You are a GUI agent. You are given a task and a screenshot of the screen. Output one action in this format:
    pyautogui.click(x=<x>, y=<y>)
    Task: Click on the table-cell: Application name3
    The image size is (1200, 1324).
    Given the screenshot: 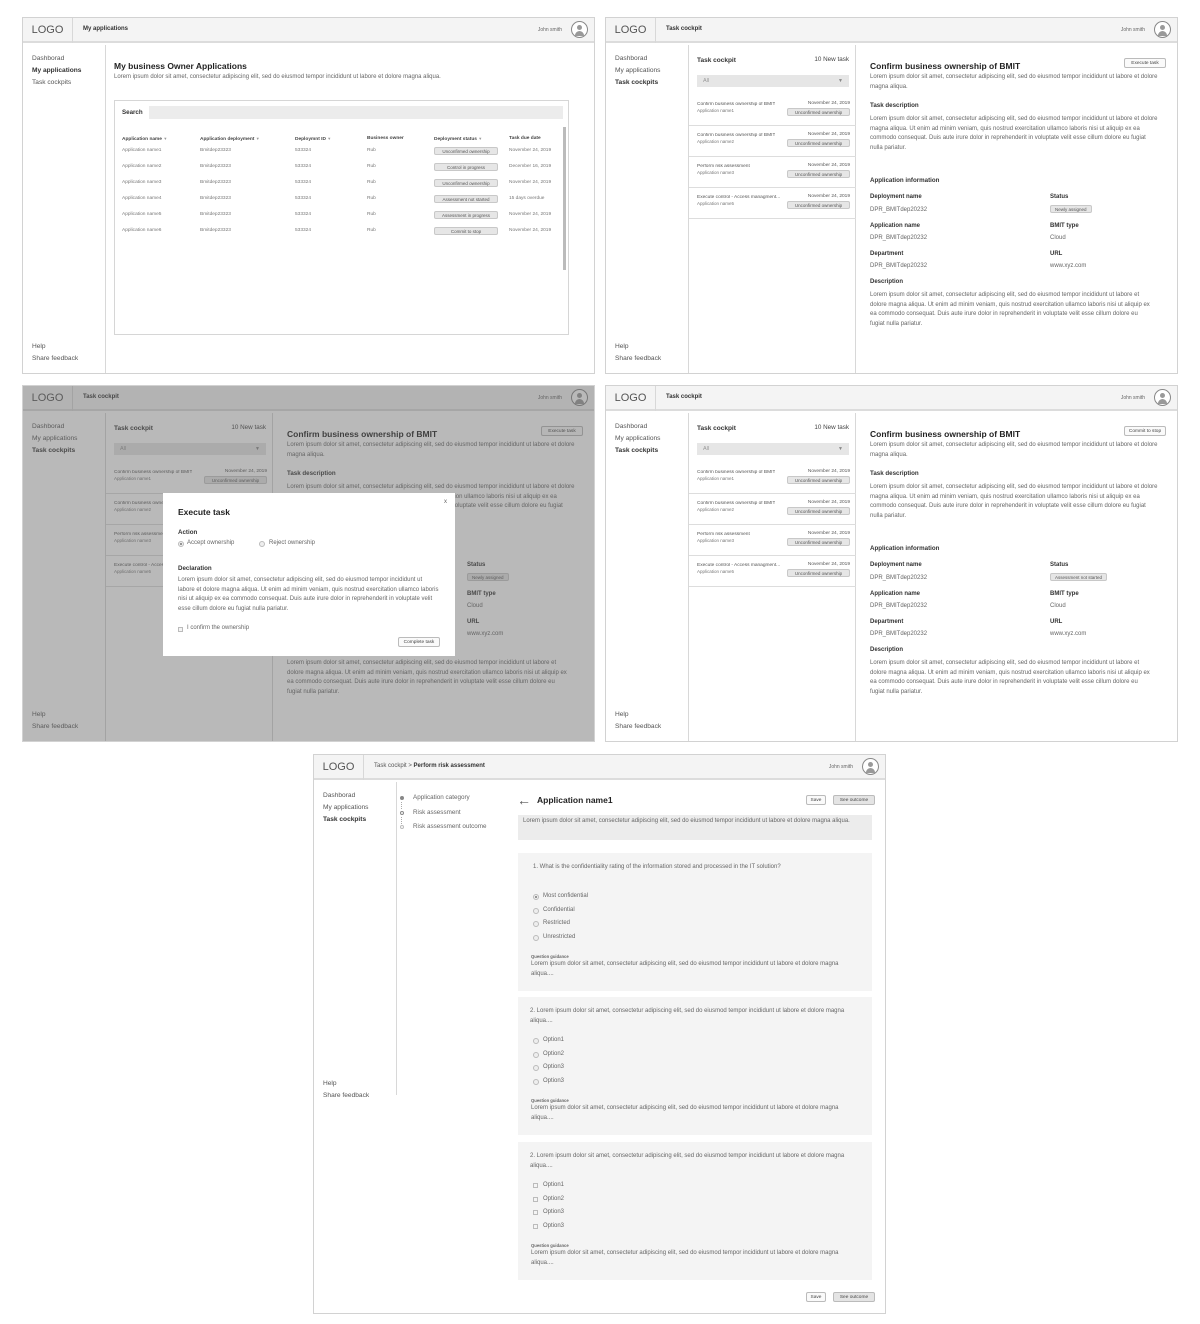 What is the action you would take?
    pyautogui.click(x=141, y=182)
    